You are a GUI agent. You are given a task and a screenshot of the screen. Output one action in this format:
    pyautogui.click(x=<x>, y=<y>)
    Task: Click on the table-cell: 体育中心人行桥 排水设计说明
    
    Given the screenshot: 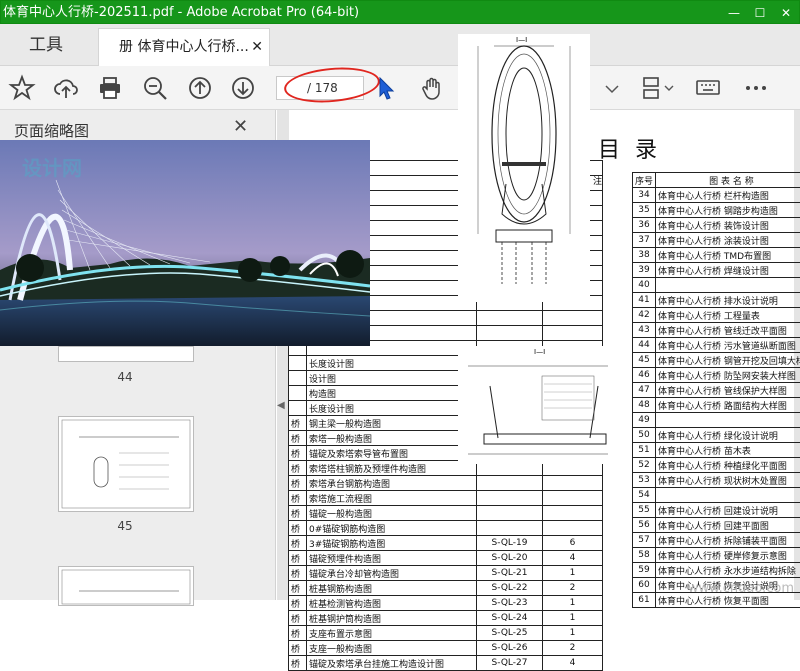 What is the action you would take?
    pyautogui.click(x=728, y=300)
    